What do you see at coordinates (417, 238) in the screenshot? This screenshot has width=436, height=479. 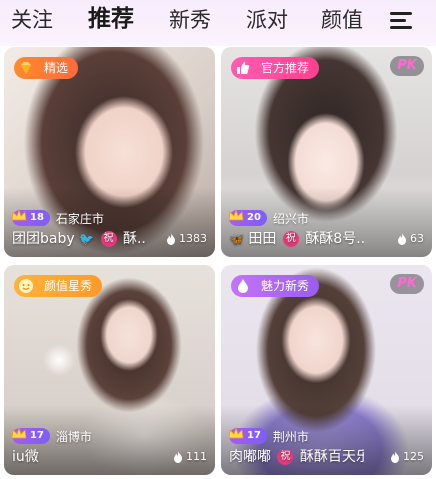 I see `heat-value: 63` at bounding box center [417, 238].